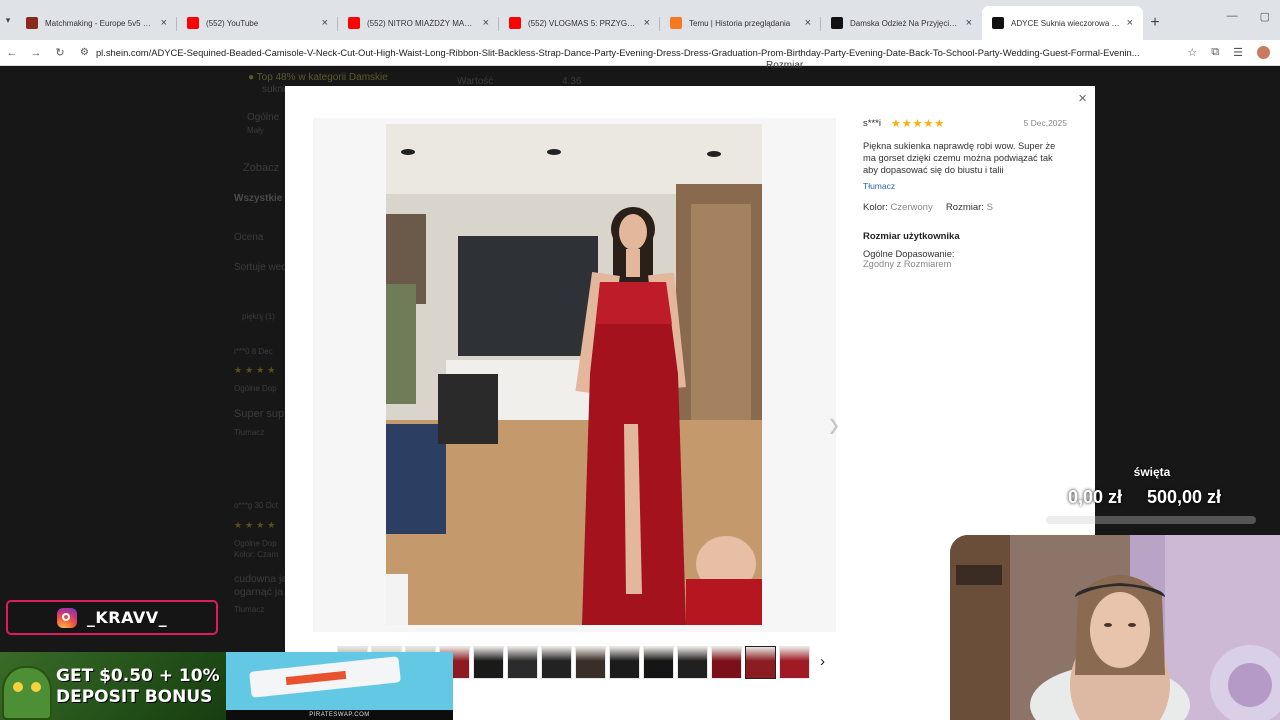  Describe the element at coordinates (256, 554) in the screenshot. I see `bg-review-2-color: Kolor: Czarn` at that location.